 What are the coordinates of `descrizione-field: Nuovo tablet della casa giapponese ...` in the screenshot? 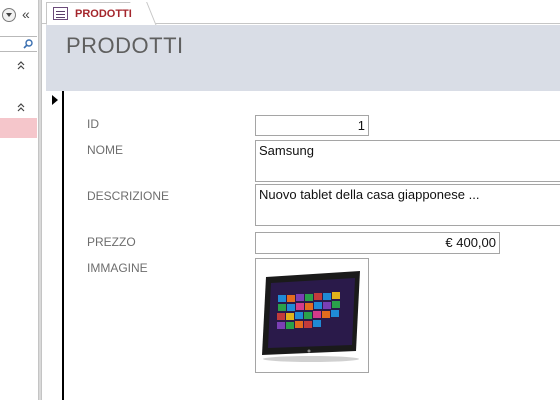 It's located at (407, 205).